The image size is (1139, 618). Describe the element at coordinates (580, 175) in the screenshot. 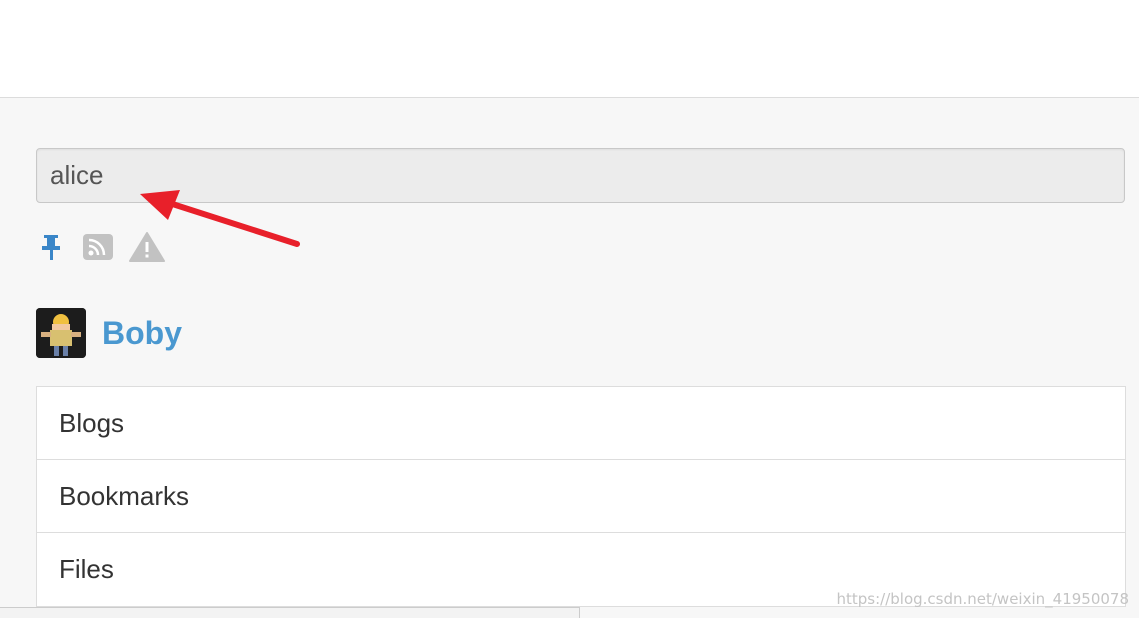

I see `search-input` at that location.